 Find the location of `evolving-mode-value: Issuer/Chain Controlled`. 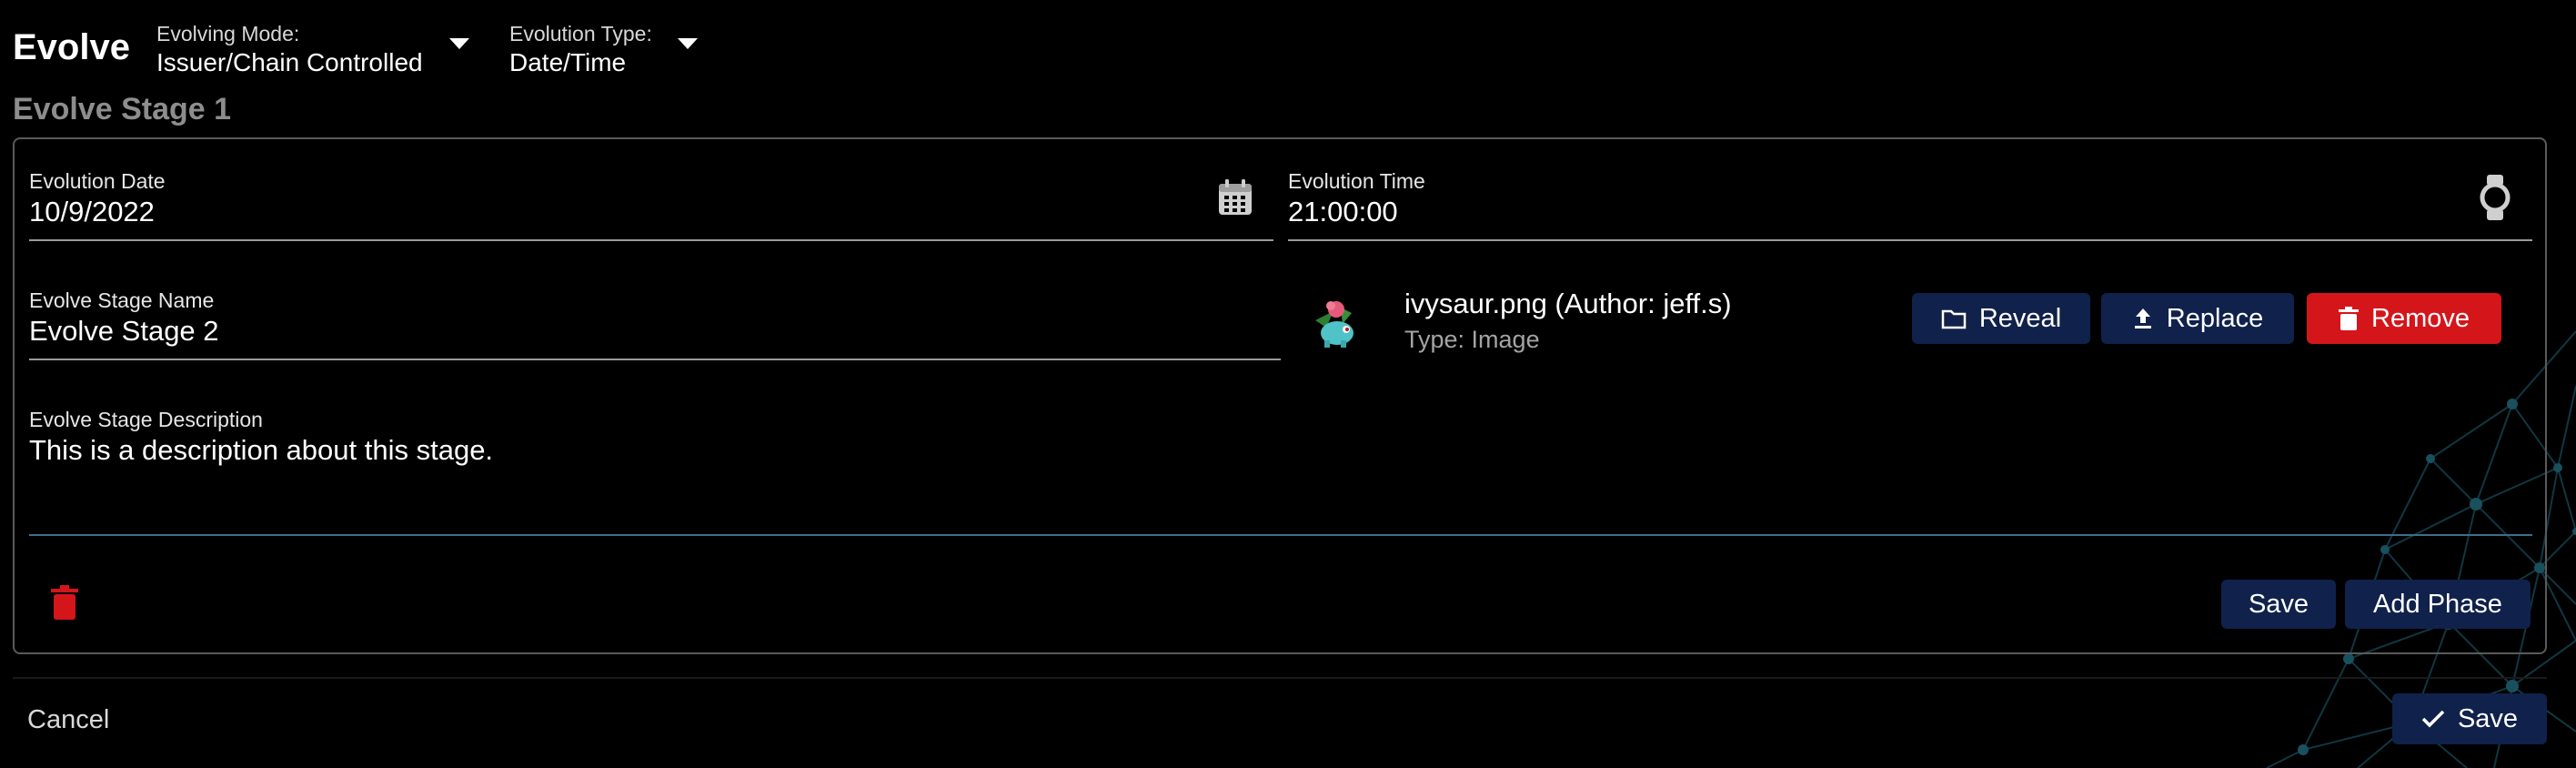

evolving-mode-value: Issuer/Chain Controlled is located at coordinates (289, 62).